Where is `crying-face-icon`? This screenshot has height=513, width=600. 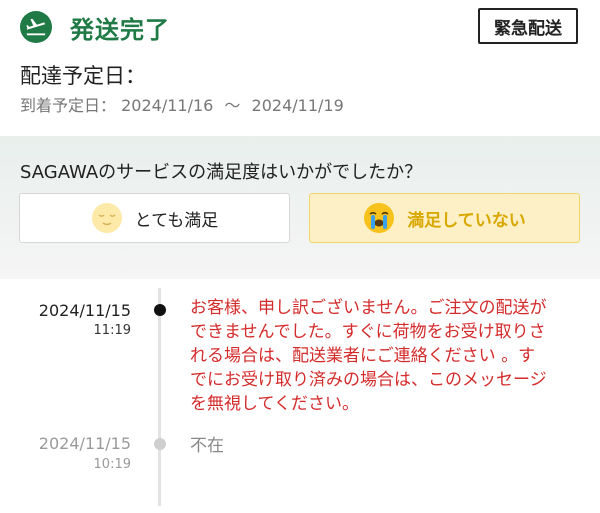 crying-face-icon is located at coordinates (379, 218).